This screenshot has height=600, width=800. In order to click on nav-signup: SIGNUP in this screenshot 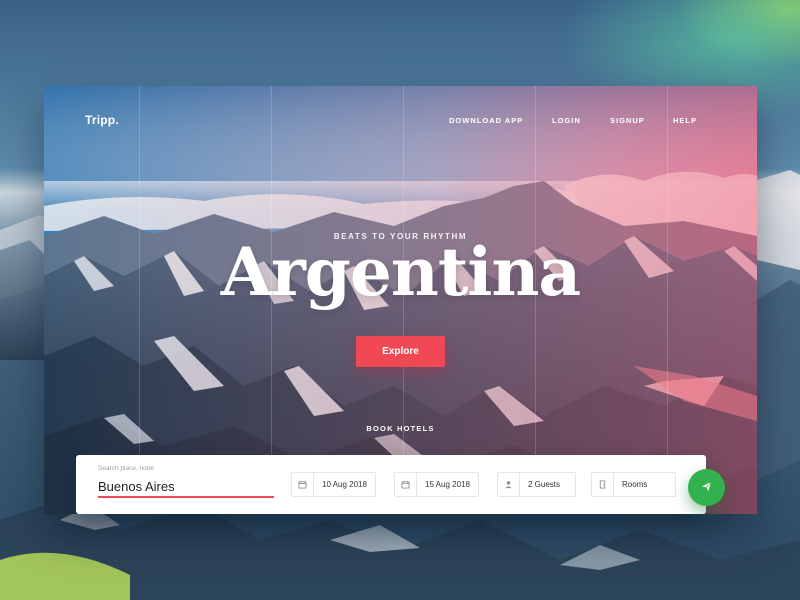, I will do `click(627, 120)`.